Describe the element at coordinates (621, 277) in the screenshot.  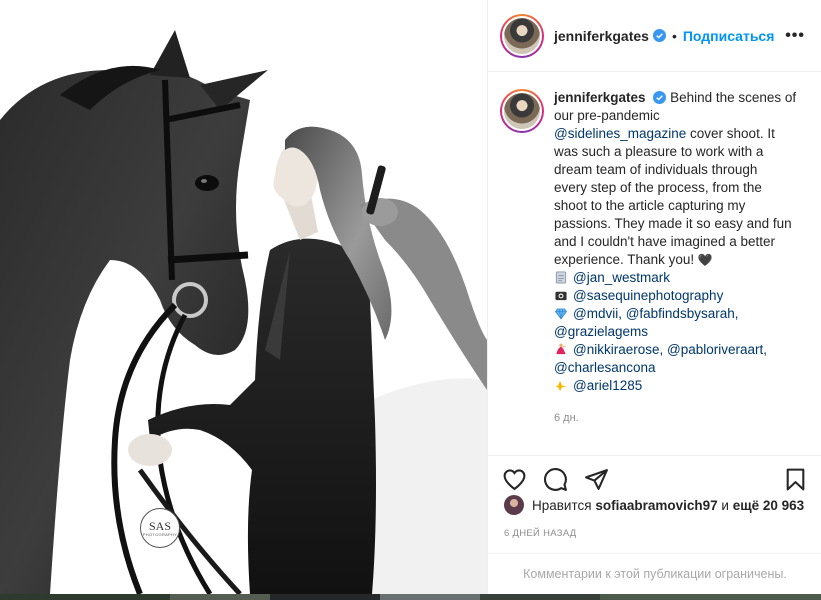
I see `mention-link: @jan_westmark` at that location.